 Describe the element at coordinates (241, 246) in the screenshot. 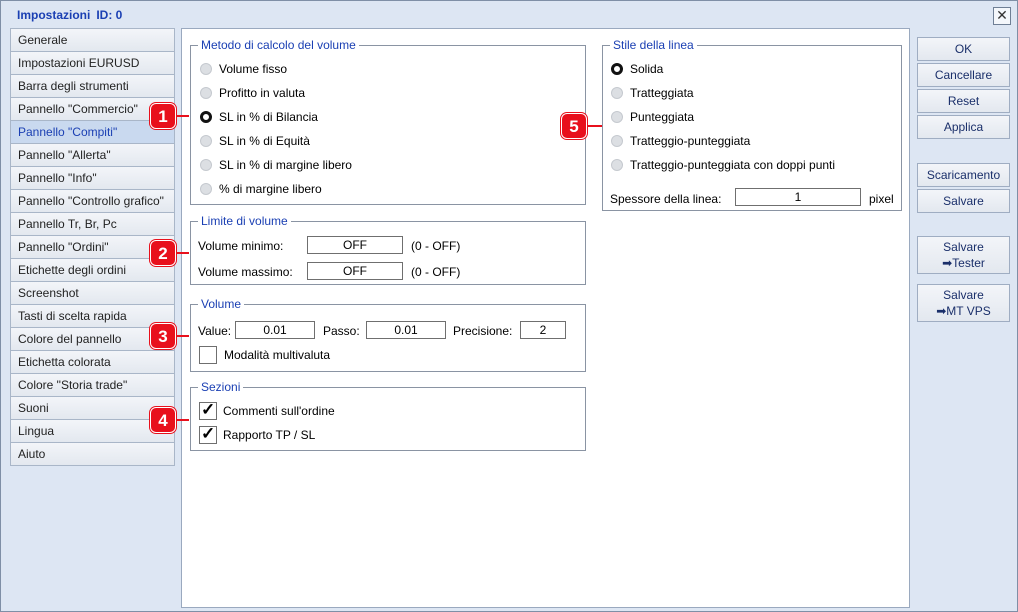

I see `min-volume-label: Volume minimo:` at that location.